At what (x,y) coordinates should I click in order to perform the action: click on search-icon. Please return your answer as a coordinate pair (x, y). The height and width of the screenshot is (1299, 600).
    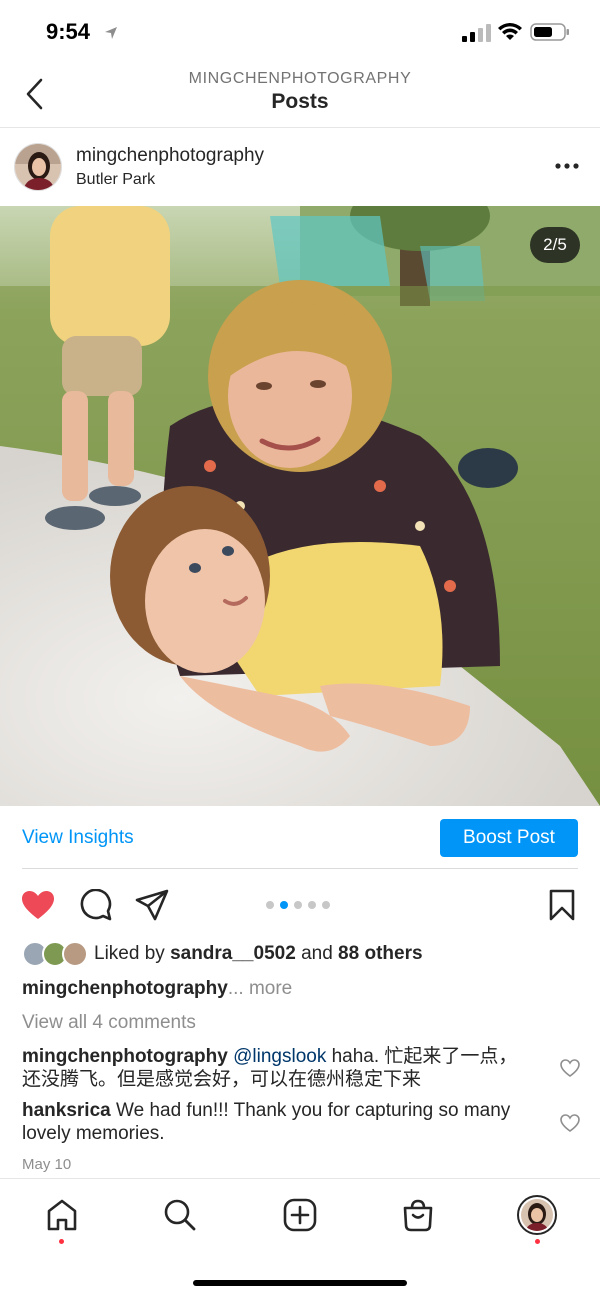
    Looking at the image, I should click on (180, 1215).